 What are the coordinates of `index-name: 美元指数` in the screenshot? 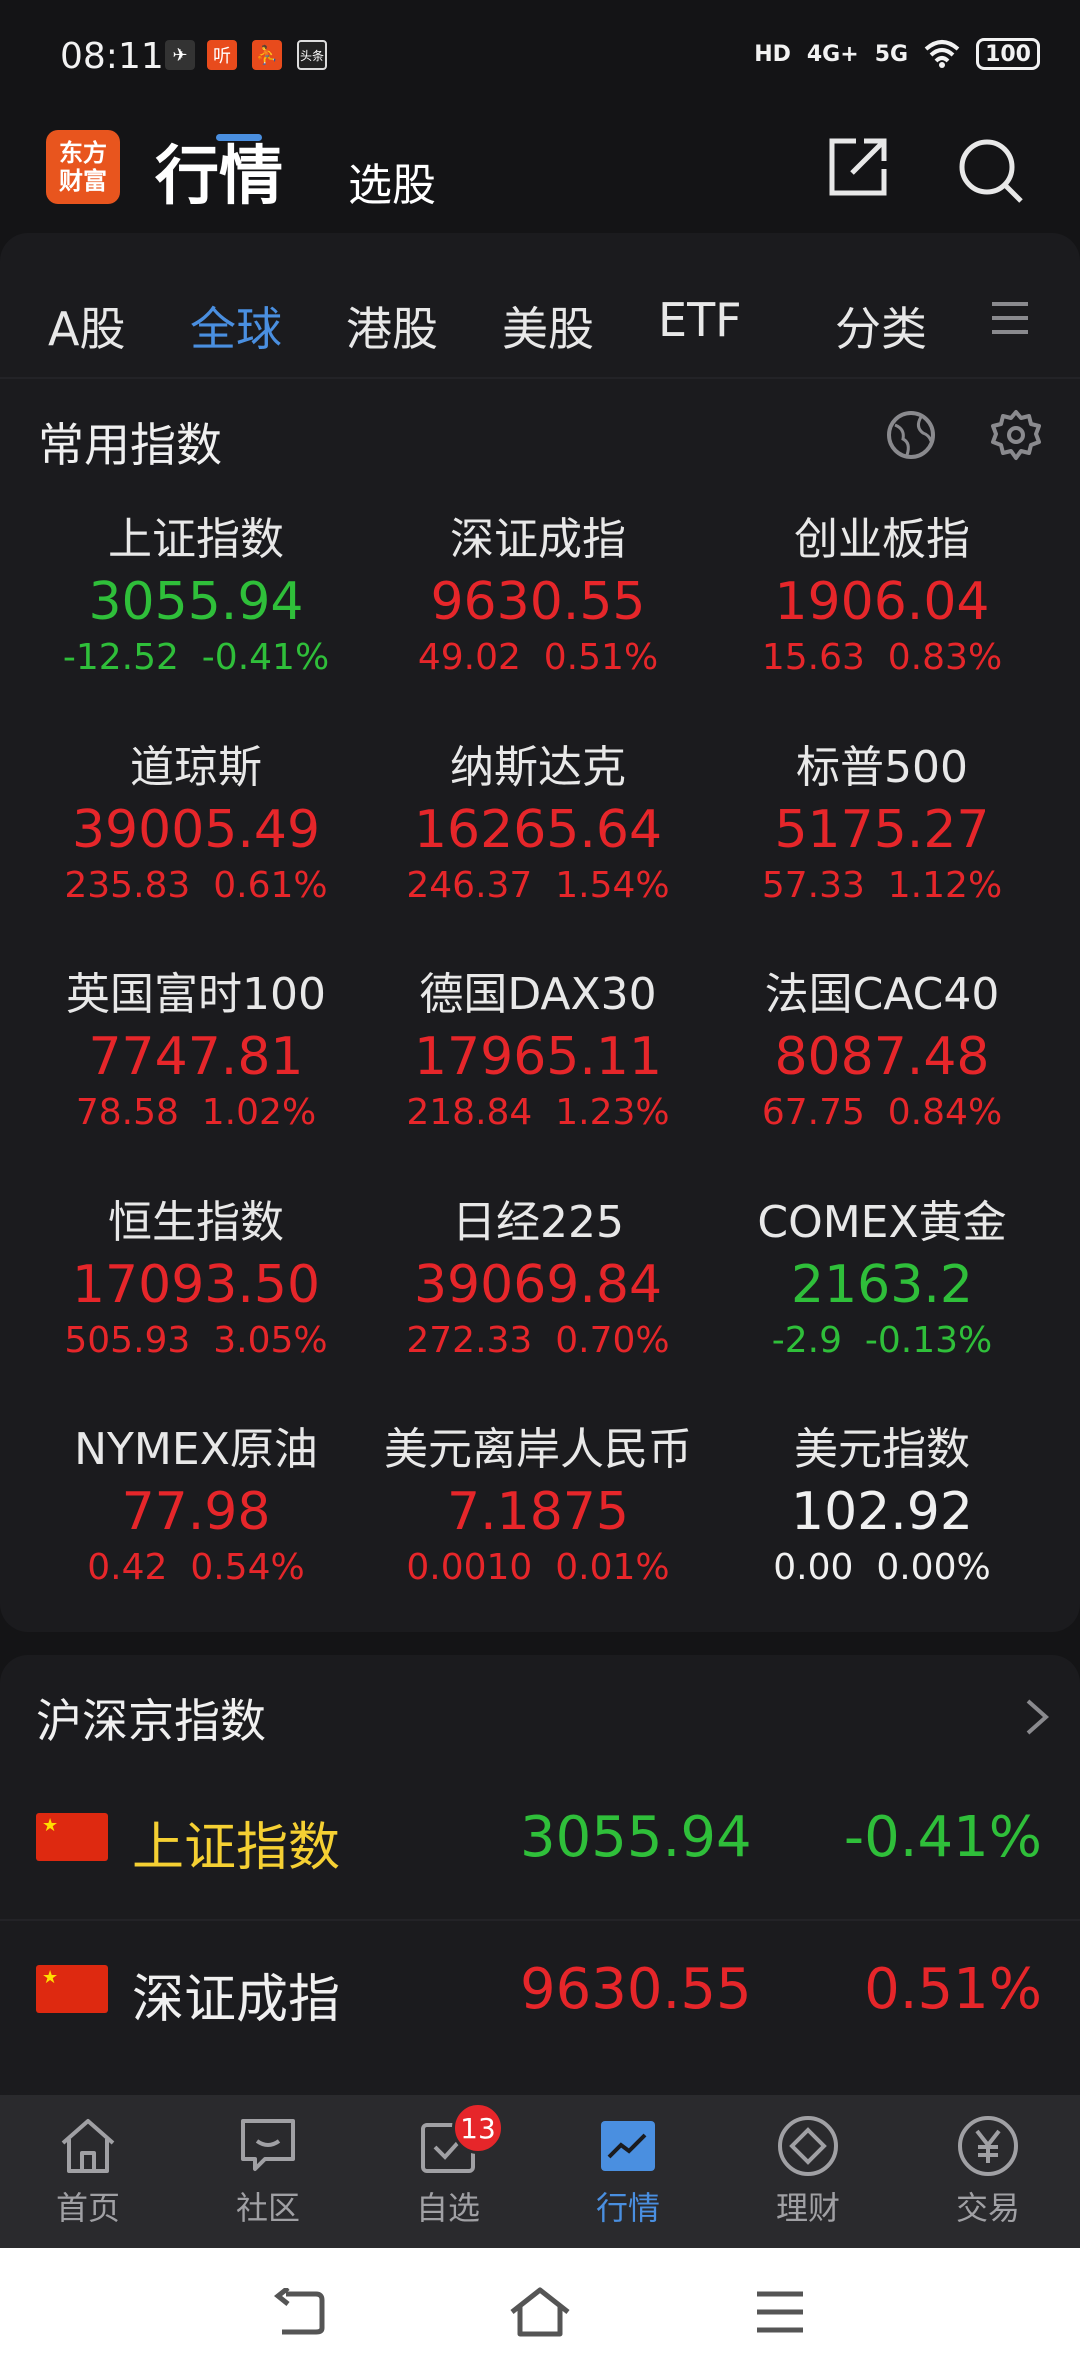 It's located at (882, 1449).